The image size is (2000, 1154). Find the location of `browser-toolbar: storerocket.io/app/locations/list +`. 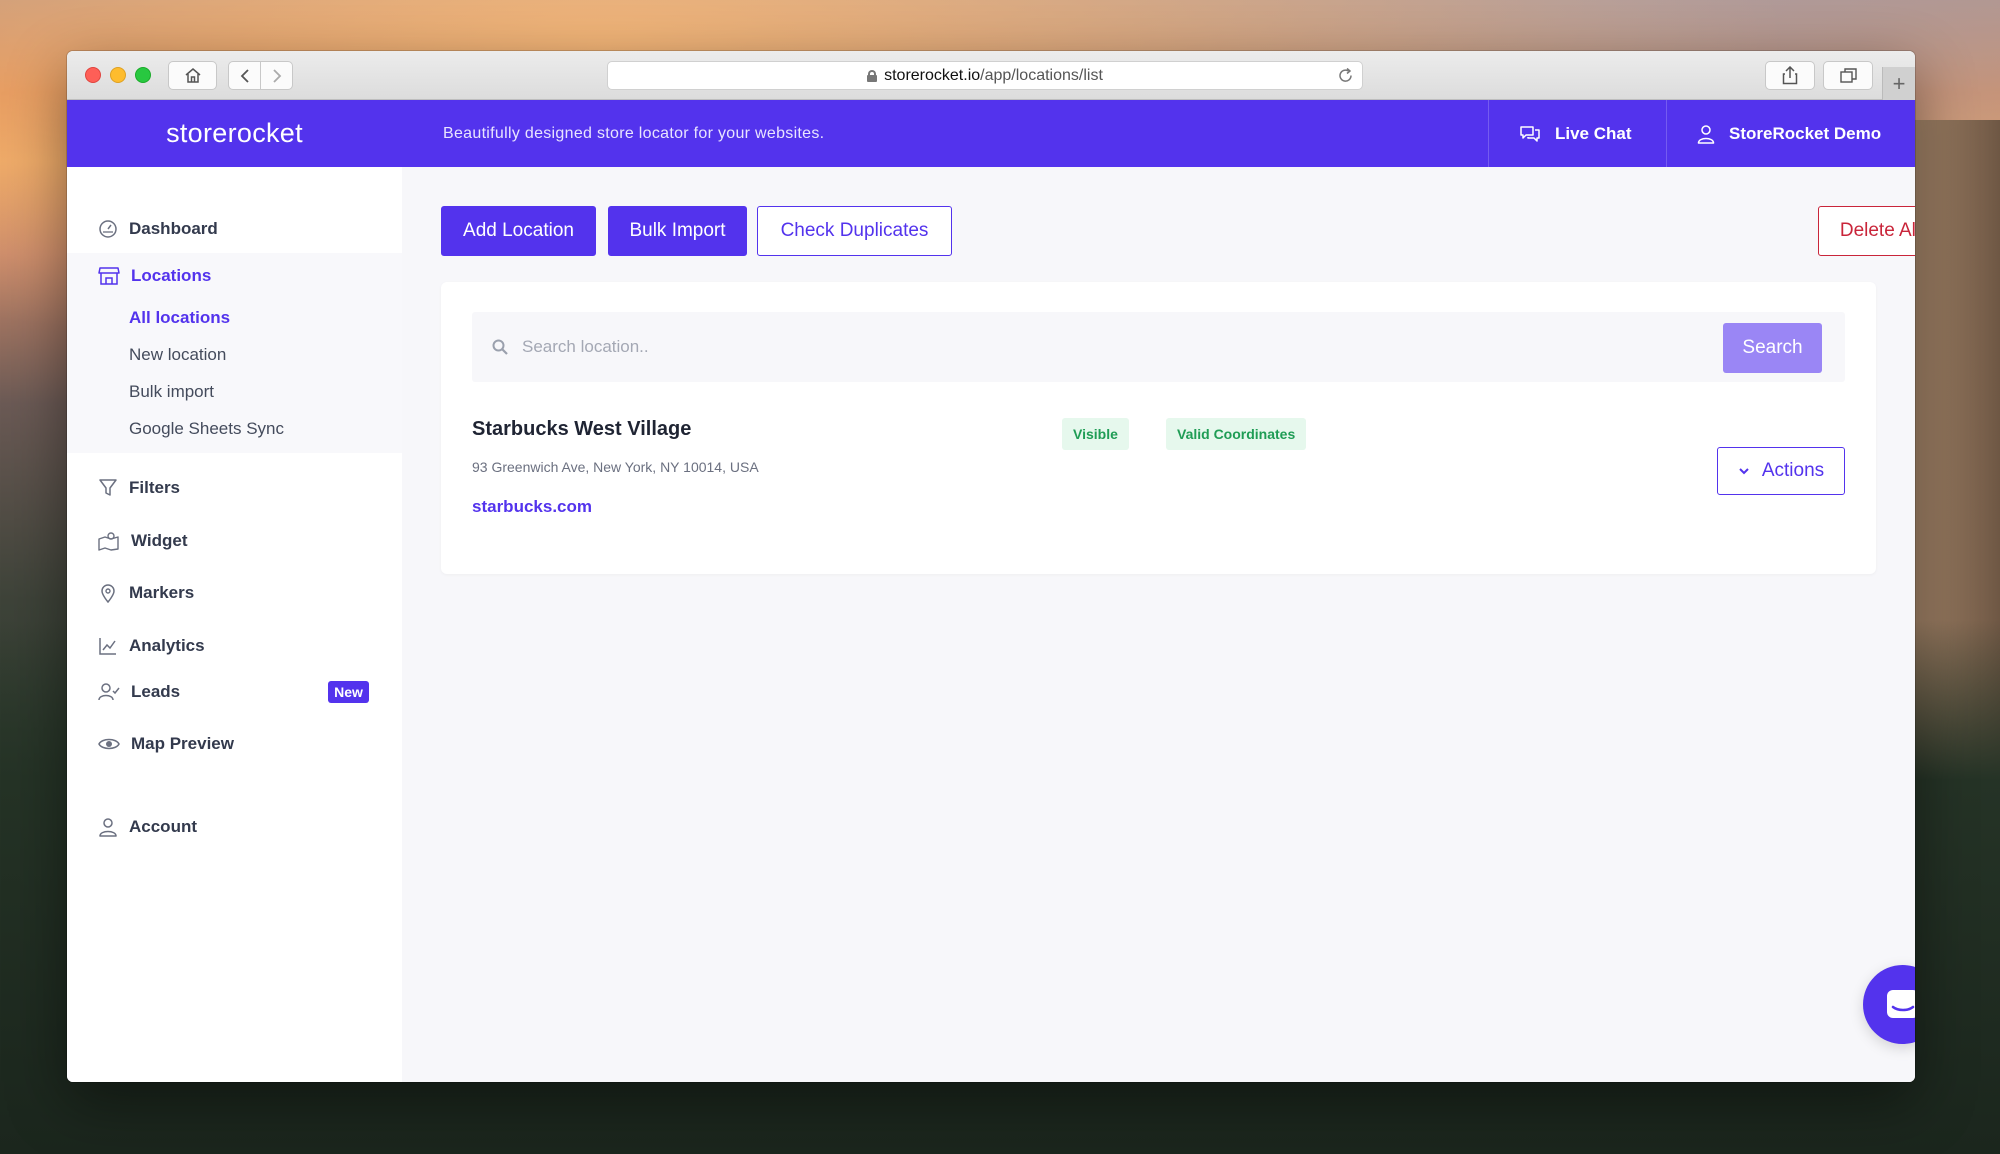

browser-toolbar: storerocket.io/app/locations/list + is located at coordinates (991, 75).